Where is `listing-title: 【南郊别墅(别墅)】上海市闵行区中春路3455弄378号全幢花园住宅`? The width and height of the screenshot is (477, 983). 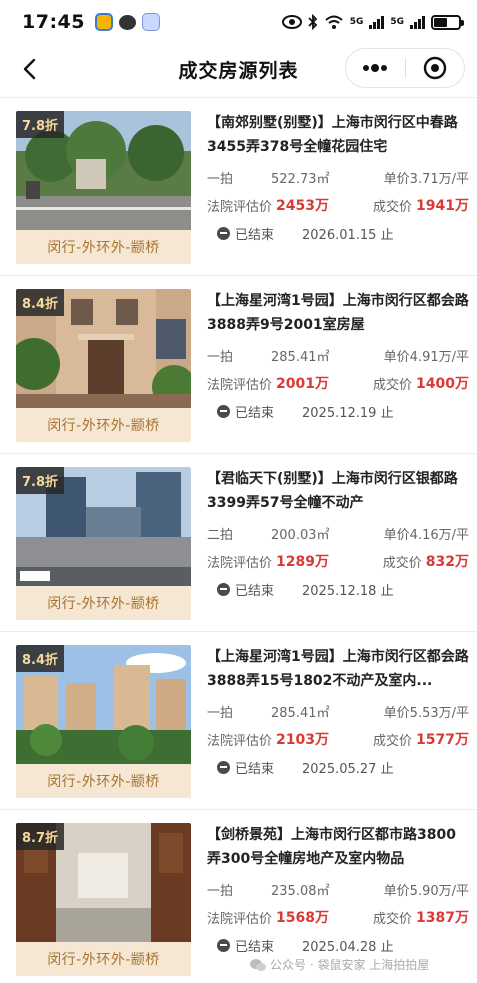 listing-title: 【南郊别墅(别墅)】上海市闵行区中春路3455弄378号全幢花园住宅 is located at coordinates (332, 135).